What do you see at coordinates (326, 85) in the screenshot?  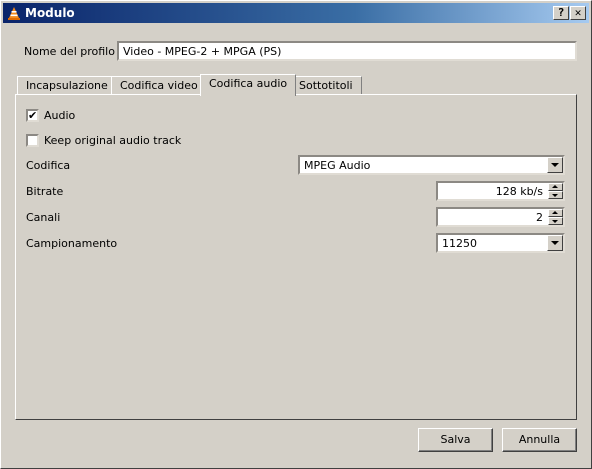 I see `tab-sottotitoli: Sottotitoli` at bounding box center [326, 85].